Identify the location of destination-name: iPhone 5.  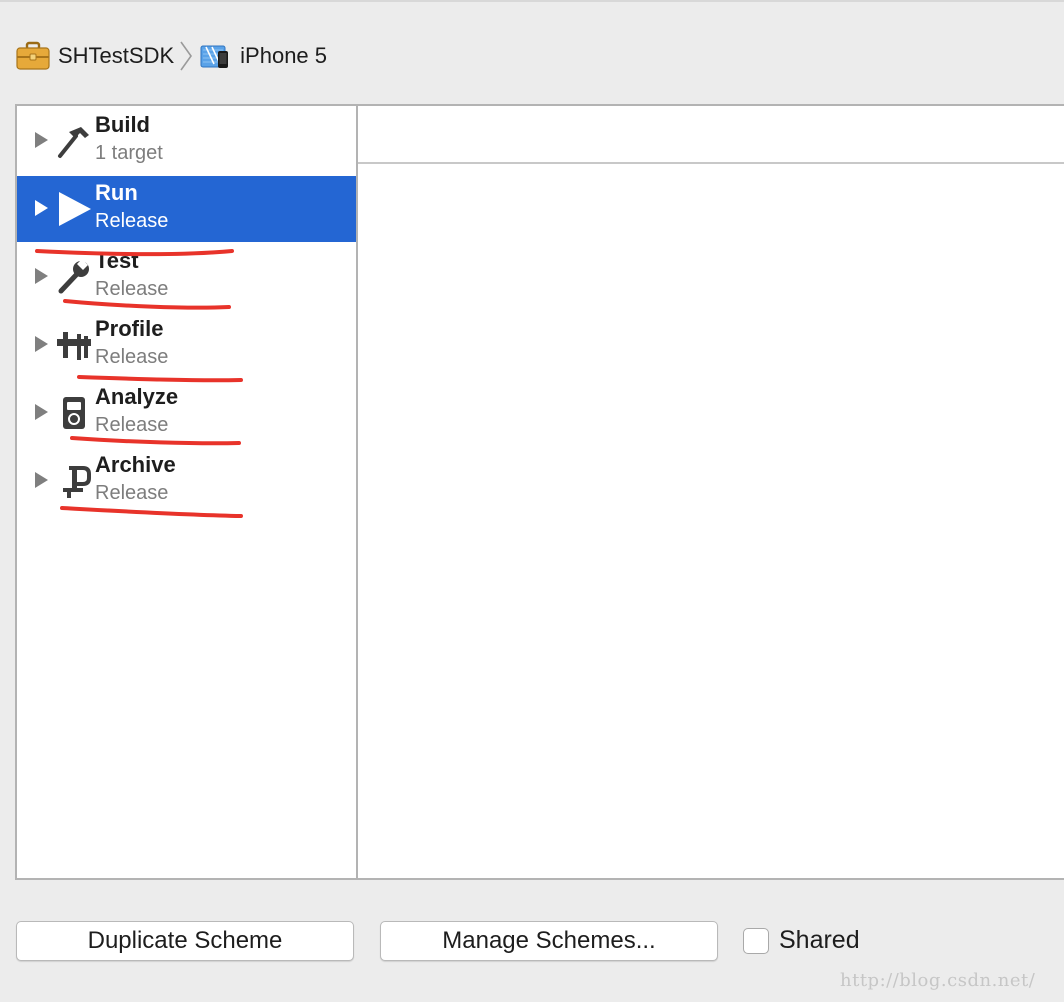
(284, 55).